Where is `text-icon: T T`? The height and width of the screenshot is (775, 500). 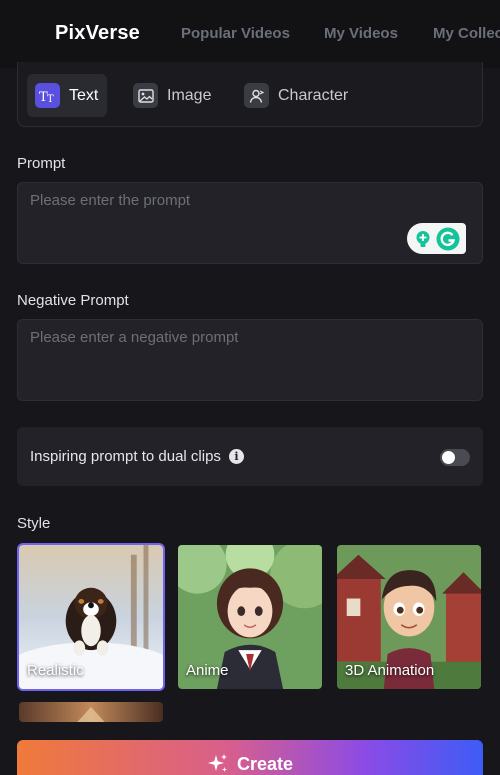
text-icon: T T is located at coordinates (47, 95).